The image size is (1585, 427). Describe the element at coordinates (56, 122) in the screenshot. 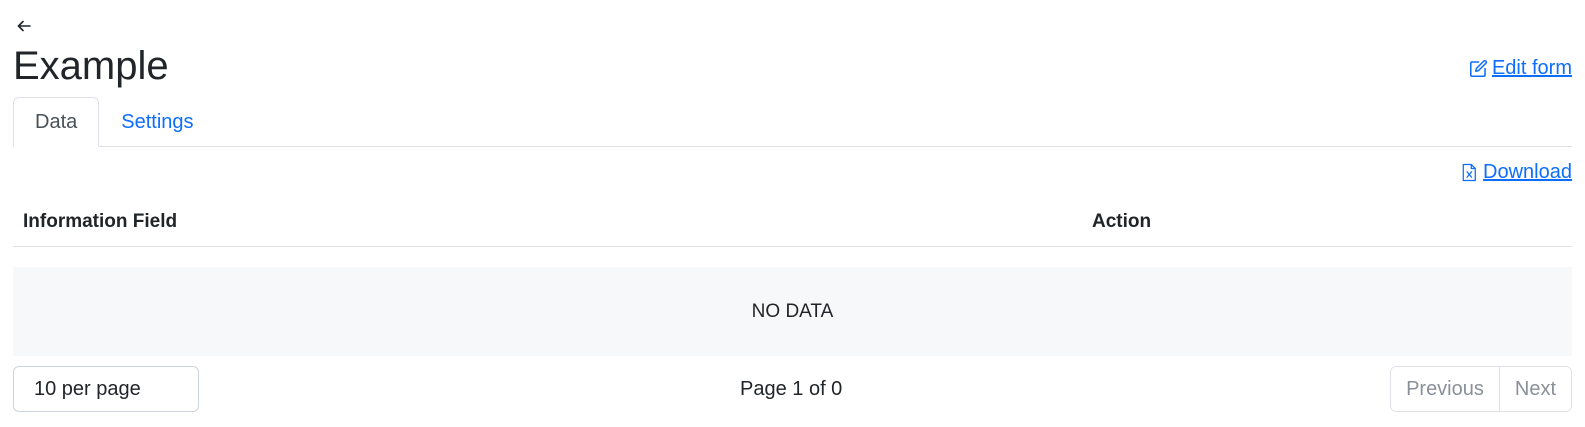

I see `tab-data: Data` at that location.